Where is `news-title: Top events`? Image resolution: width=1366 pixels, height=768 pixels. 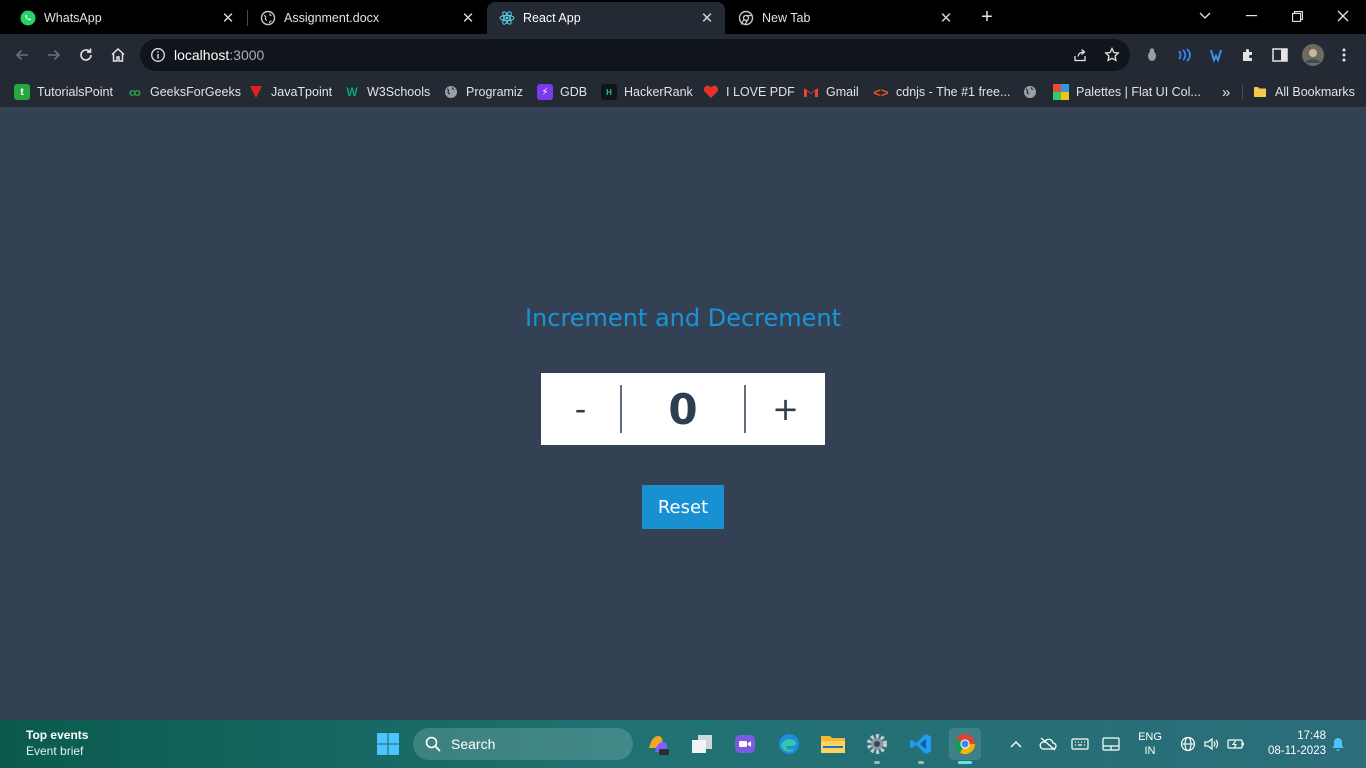 news-title: Top events is located at coordinates (57, 735).